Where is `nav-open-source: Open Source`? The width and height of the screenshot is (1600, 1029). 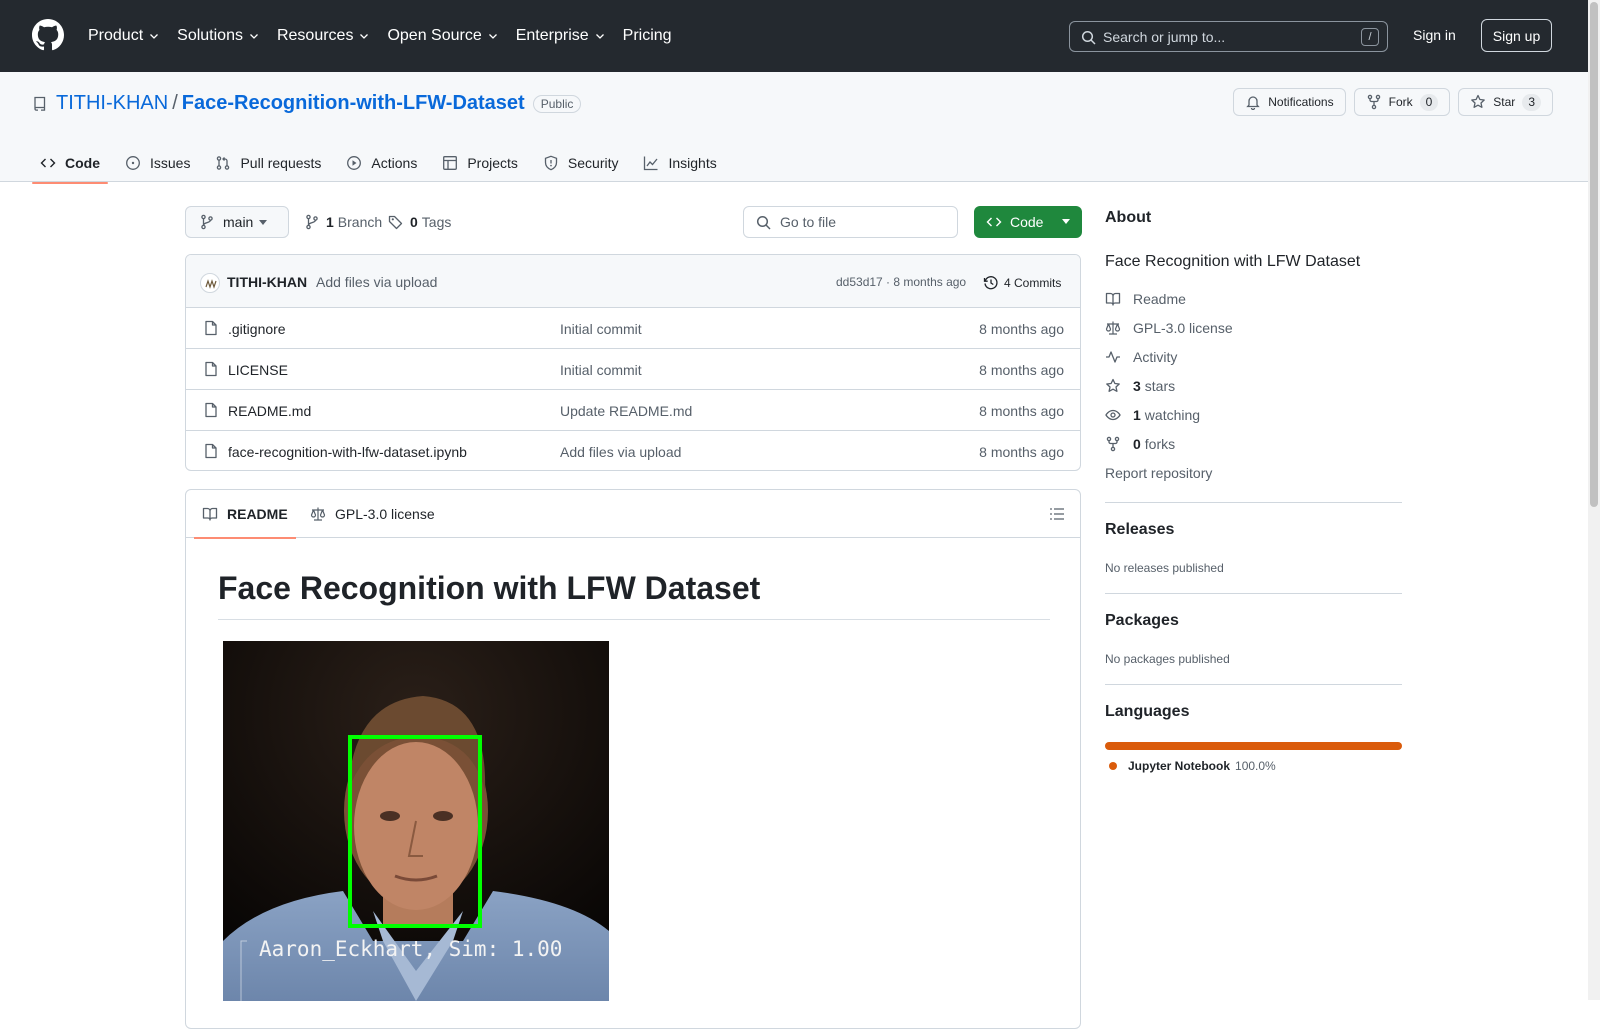 nav-open-source: Open Source is located at coordinates (442, 36).